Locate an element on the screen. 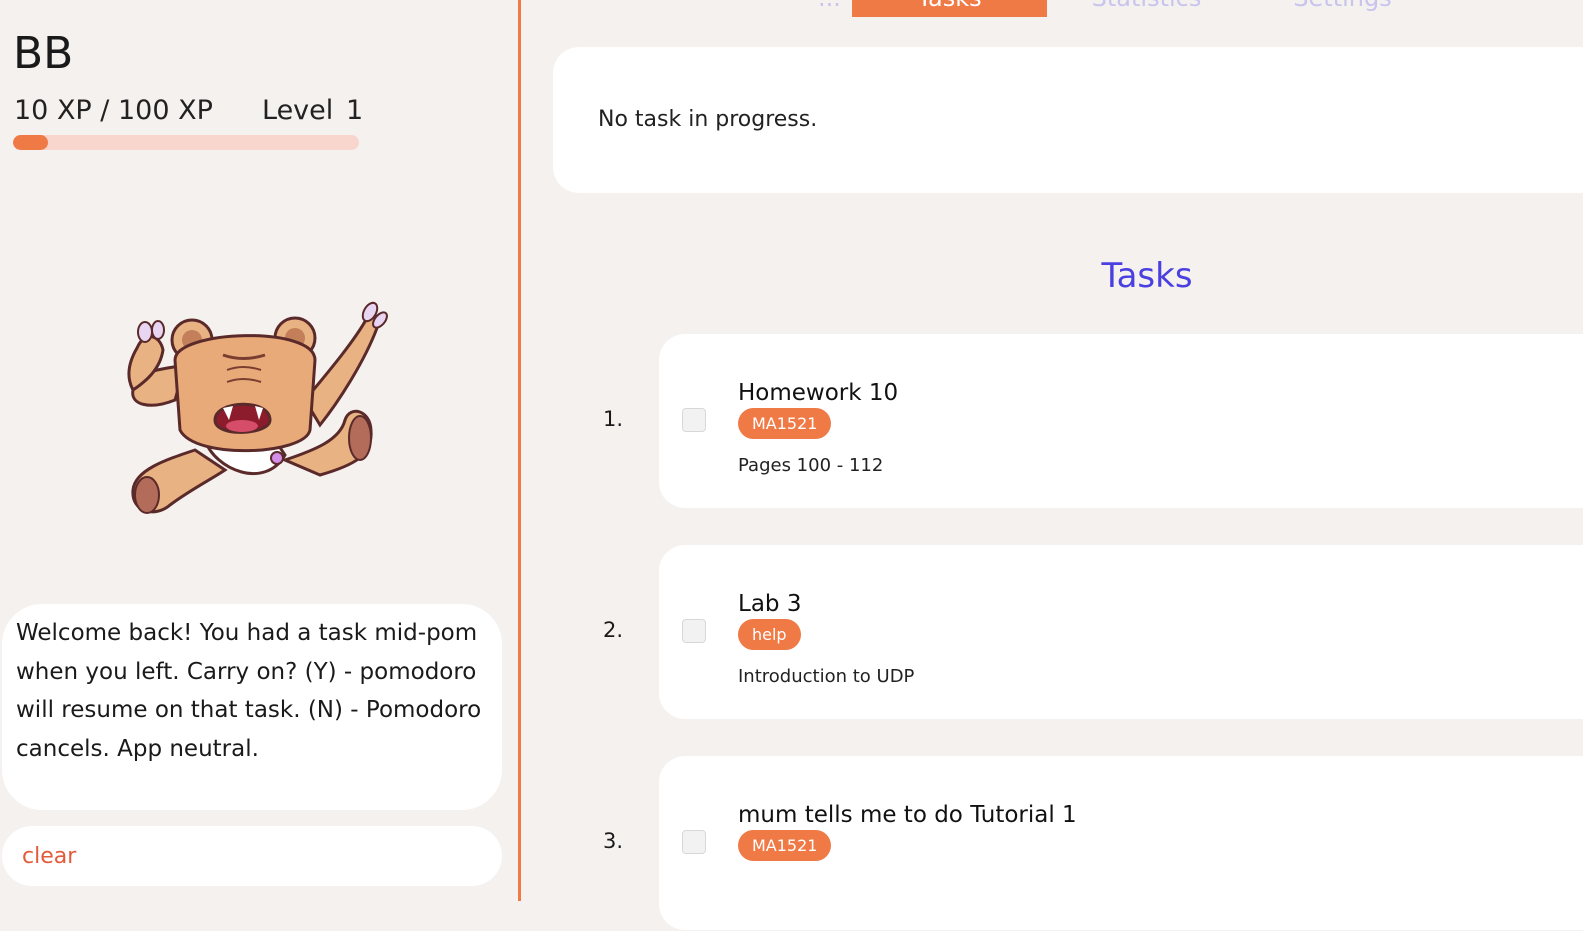  task-title: Homework 10 is located at coordinates (818, 393).